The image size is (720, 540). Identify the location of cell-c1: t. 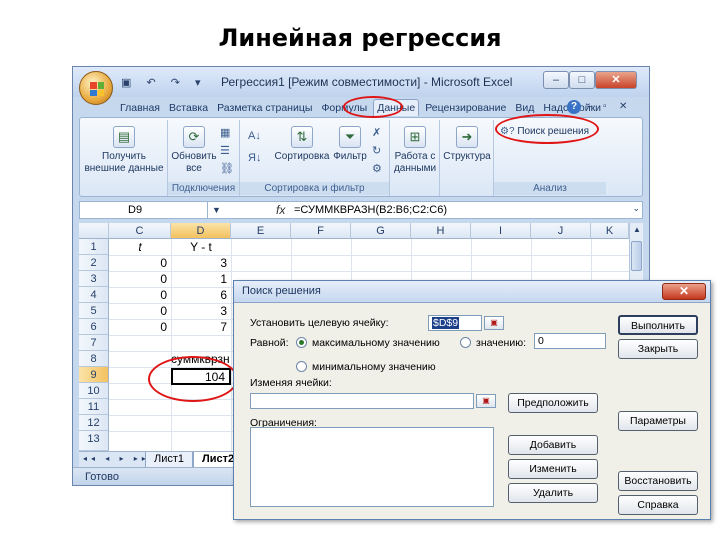
(140, 247).